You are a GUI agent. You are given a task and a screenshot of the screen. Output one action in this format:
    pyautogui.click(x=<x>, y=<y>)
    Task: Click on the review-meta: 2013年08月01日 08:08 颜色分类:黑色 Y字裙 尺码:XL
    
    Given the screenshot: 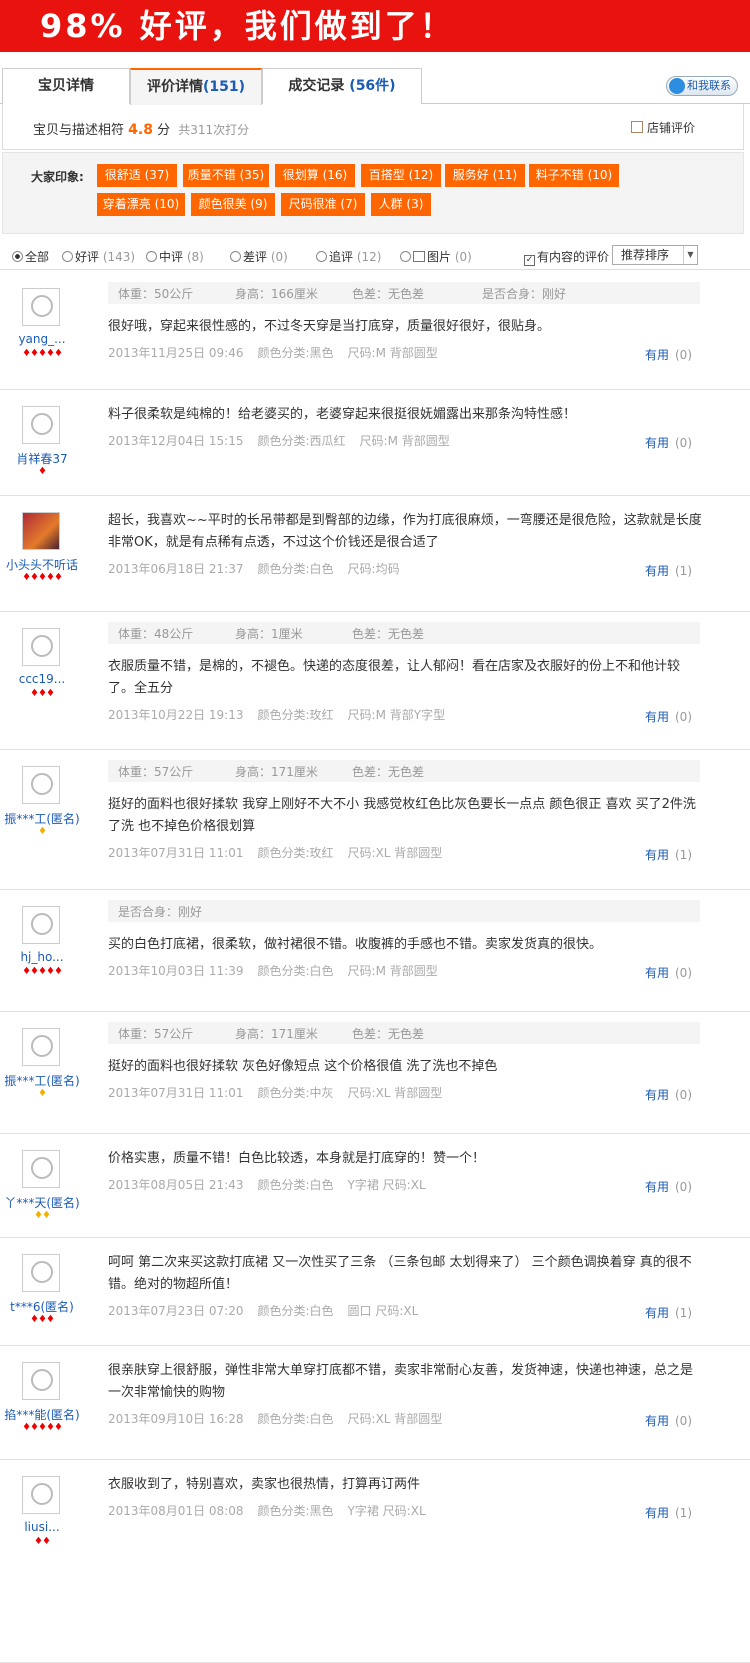 What is the action you would take?
    pyautogui.click(x=267, y=1510)
    